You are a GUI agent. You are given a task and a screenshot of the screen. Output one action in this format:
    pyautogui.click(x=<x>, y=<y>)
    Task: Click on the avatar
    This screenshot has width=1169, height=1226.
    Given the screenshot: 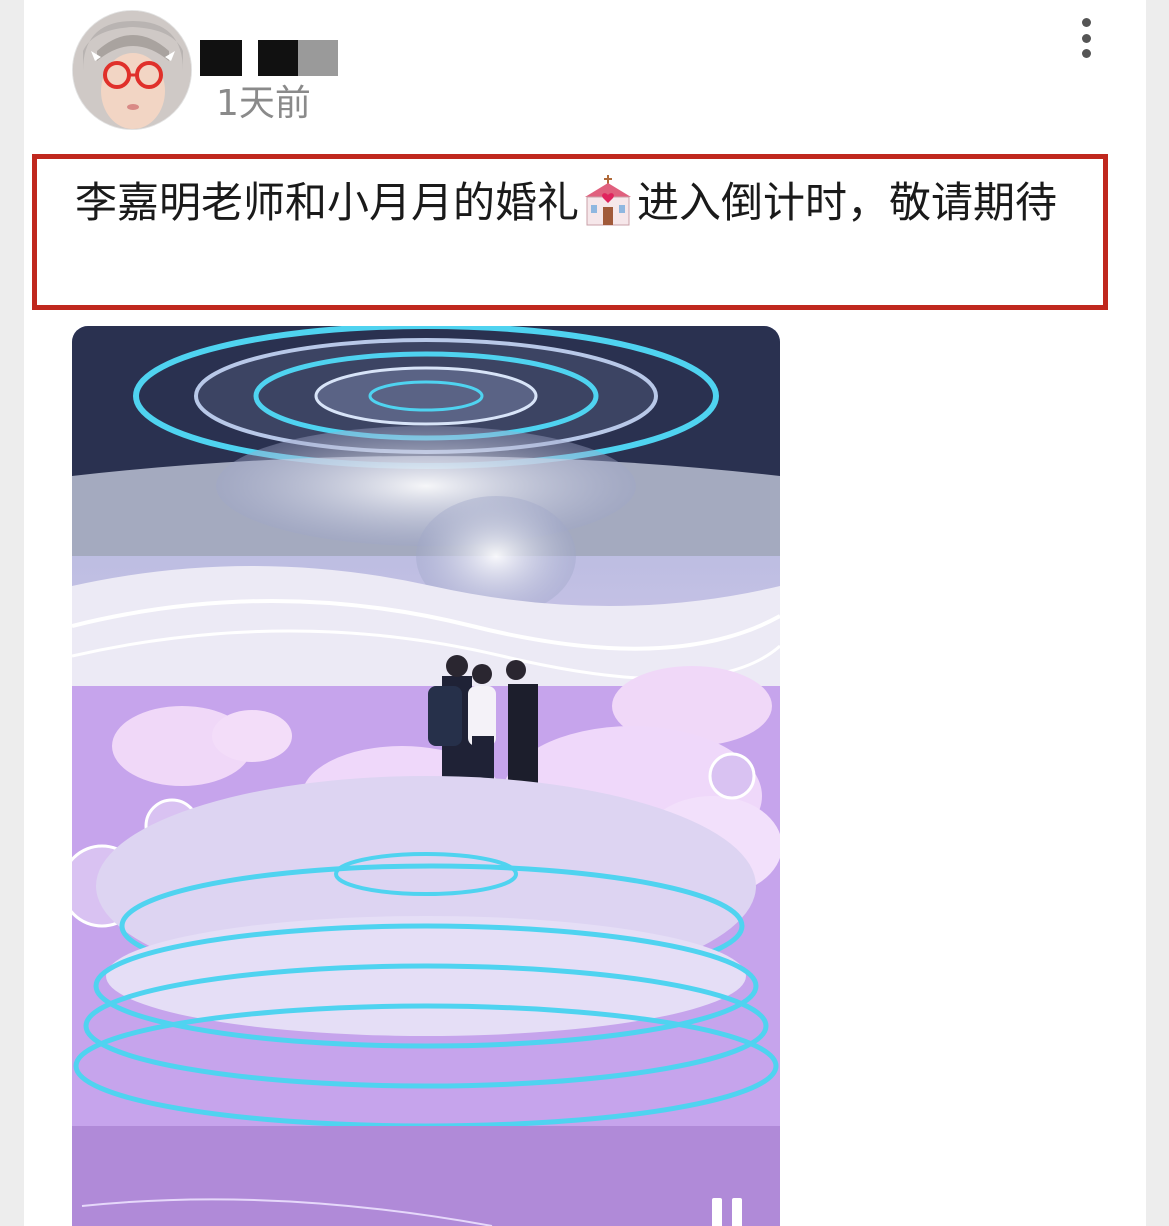 What is the action you would take?
    pyautogui.click(x=132, y=70)
    